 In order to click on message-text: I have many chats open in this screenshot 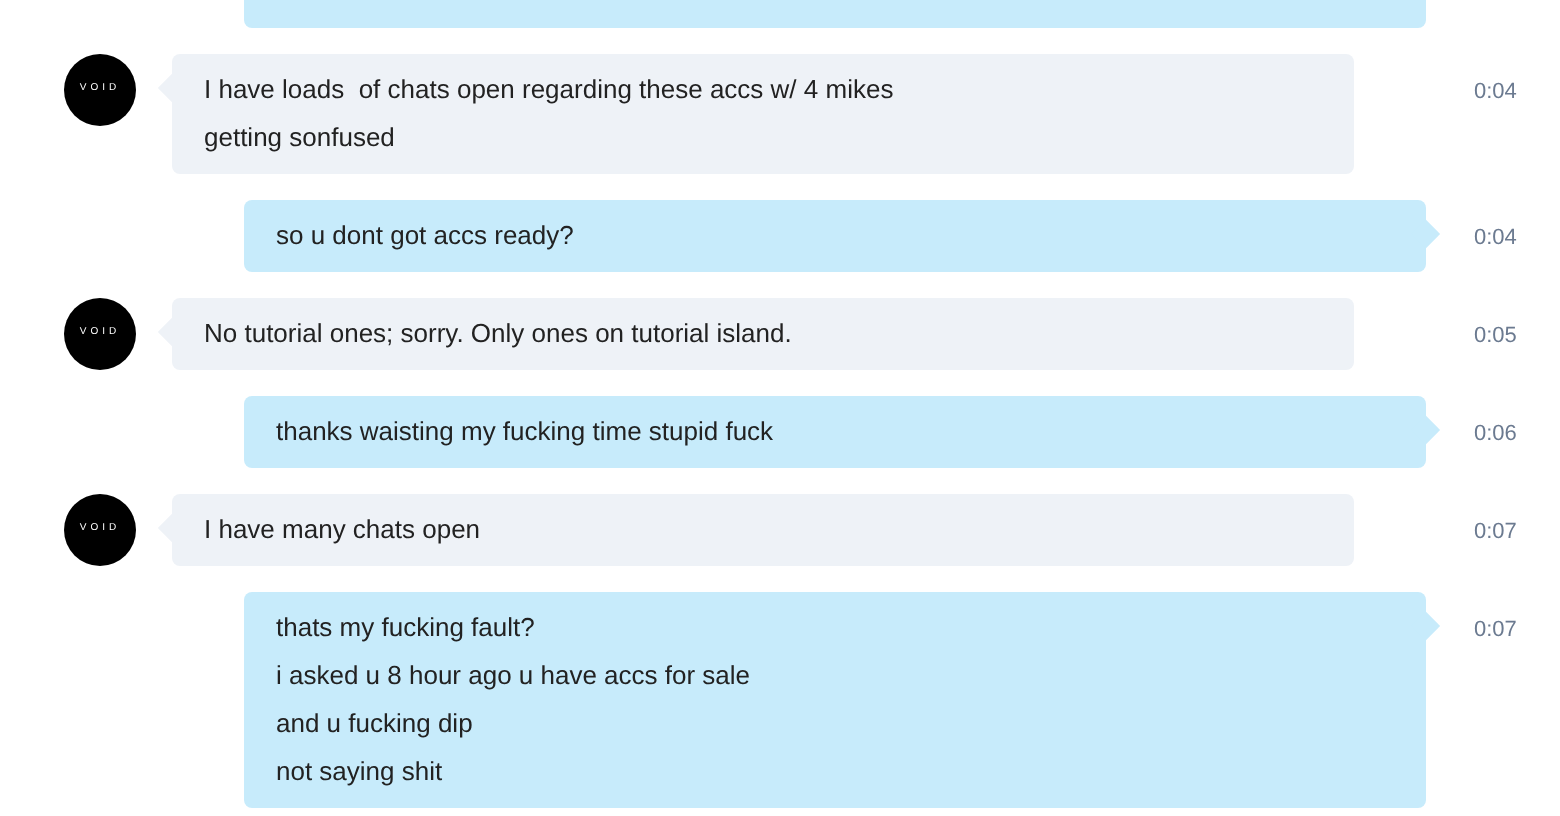, I will do `click(343, 530)`.